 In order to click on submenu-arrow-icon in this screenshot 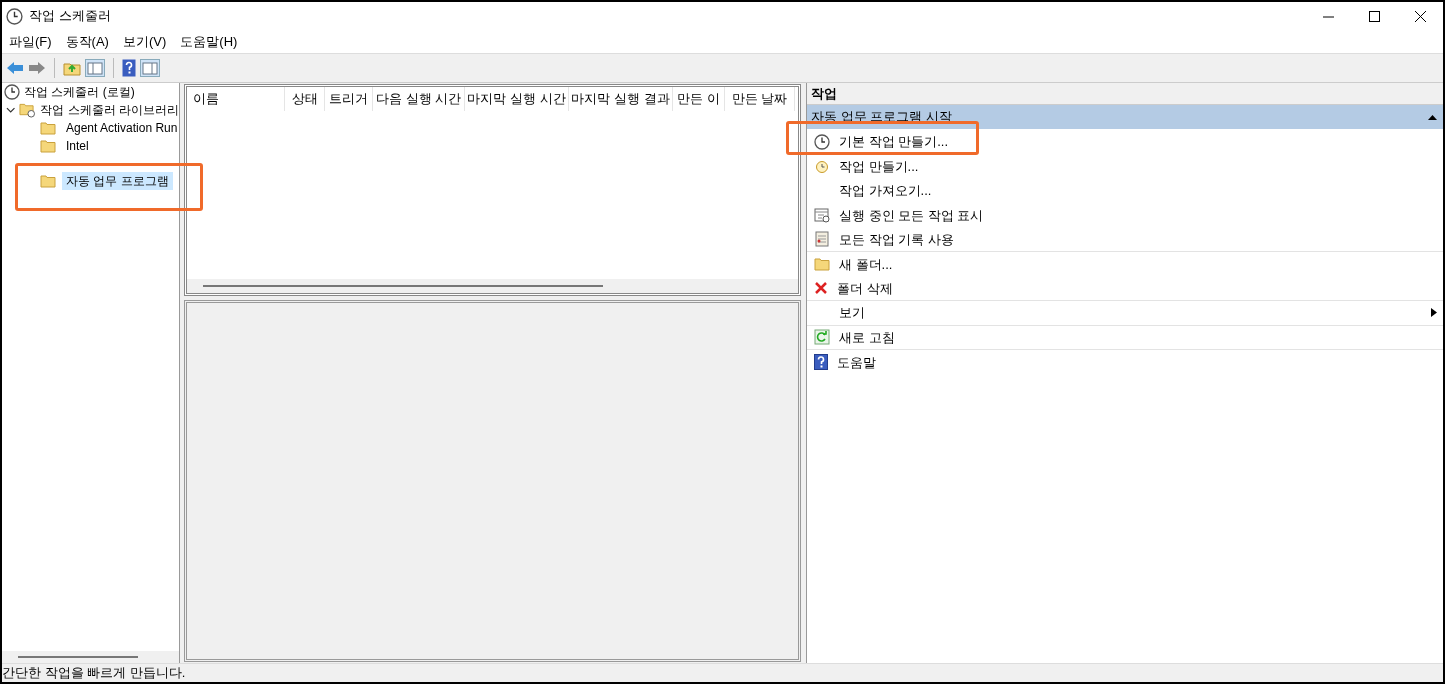, I will do `click(1434, 313)`.